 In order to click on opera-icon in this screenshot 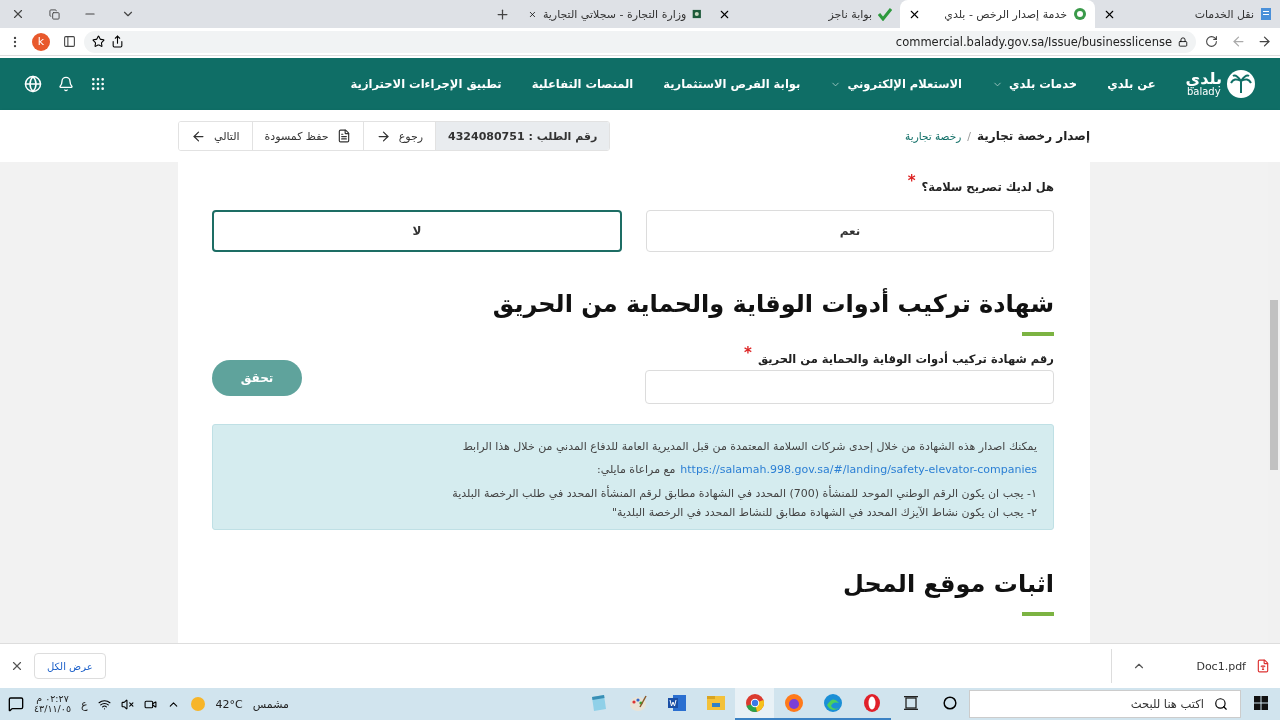, I will do `click(871, 703)`.